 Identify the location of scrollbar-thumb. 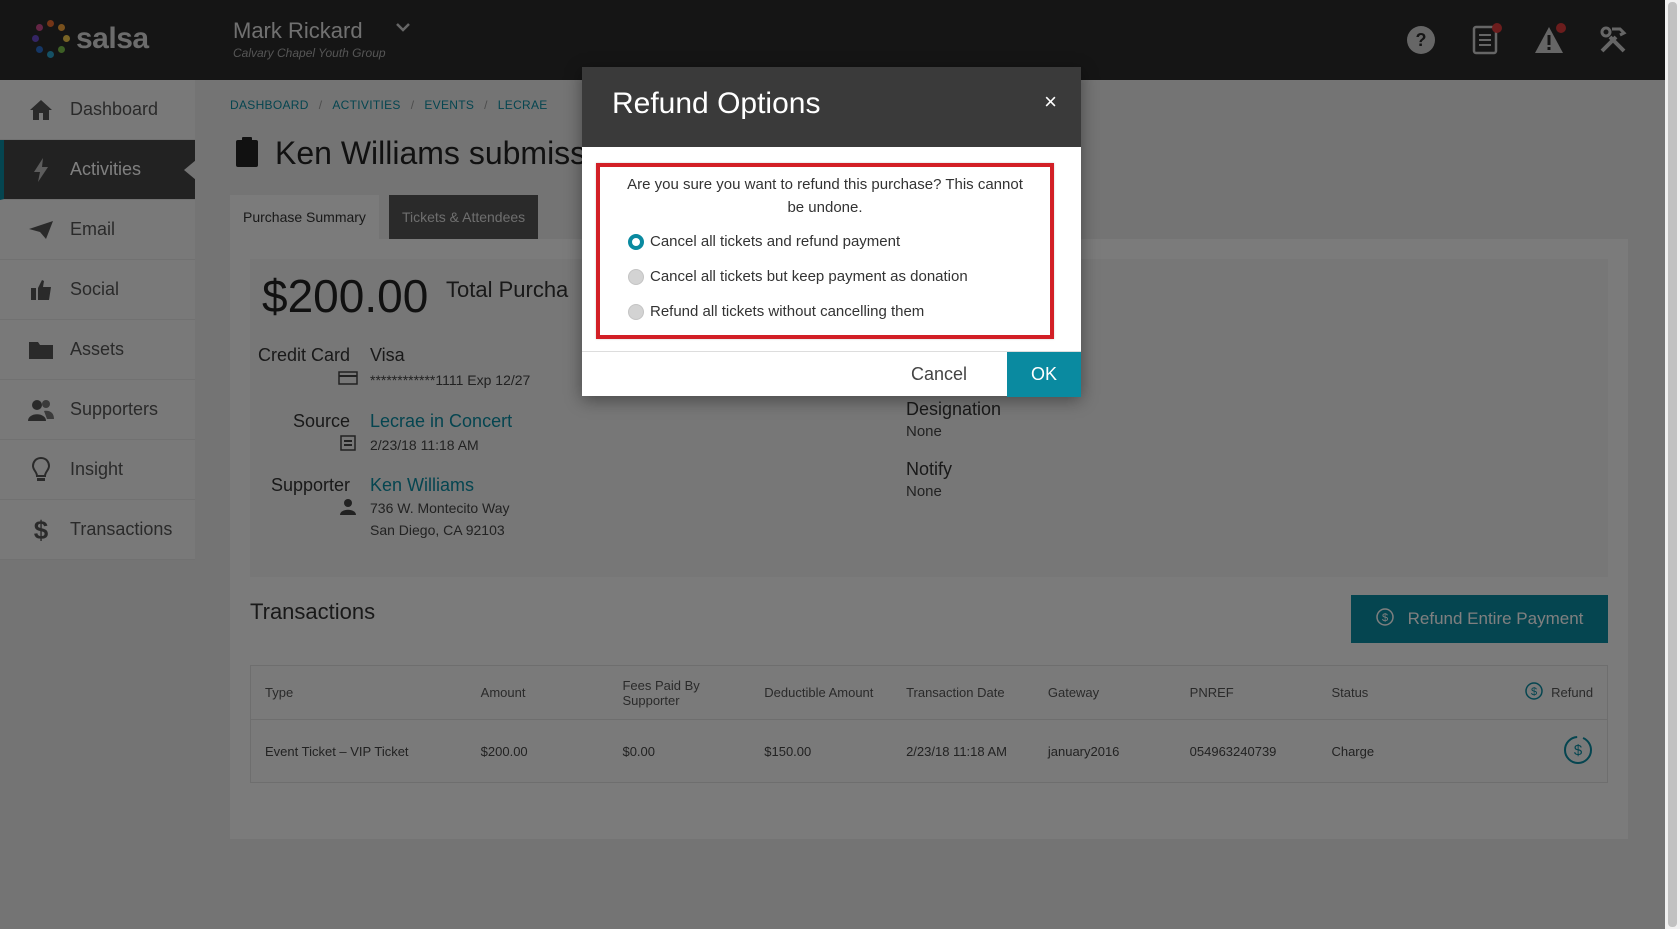
(1672, 464).